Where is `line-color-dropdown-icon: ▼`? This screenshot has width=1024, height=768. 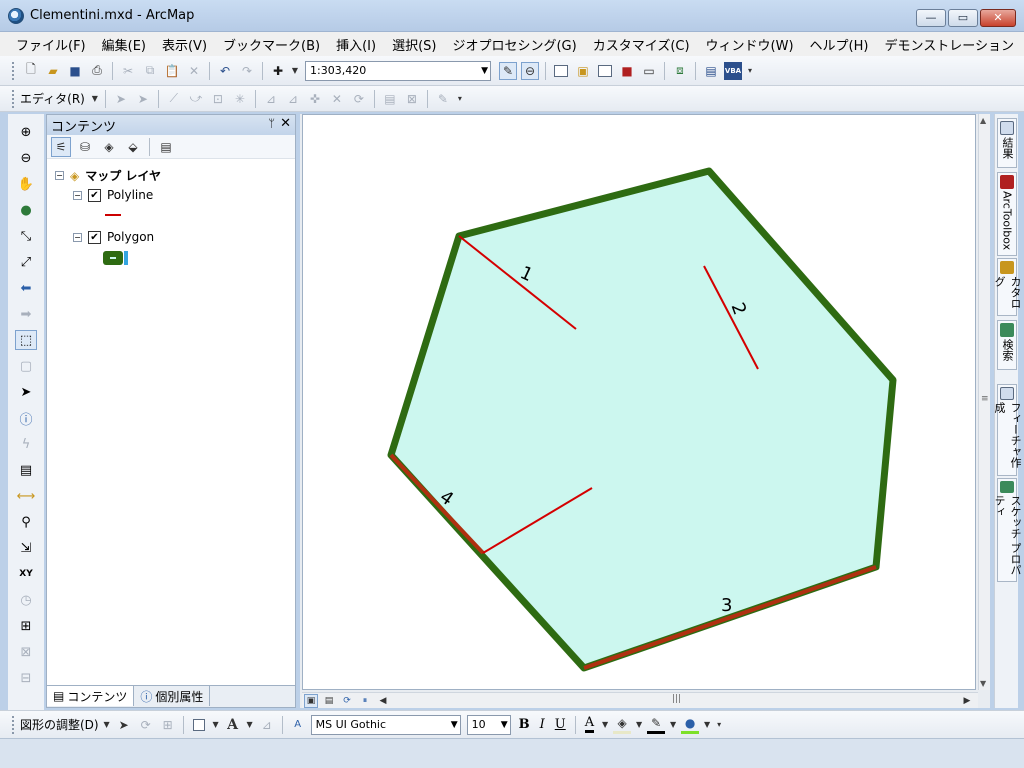 line-color-dropdown-icon: ▼ is located at coordinates (673, 725).